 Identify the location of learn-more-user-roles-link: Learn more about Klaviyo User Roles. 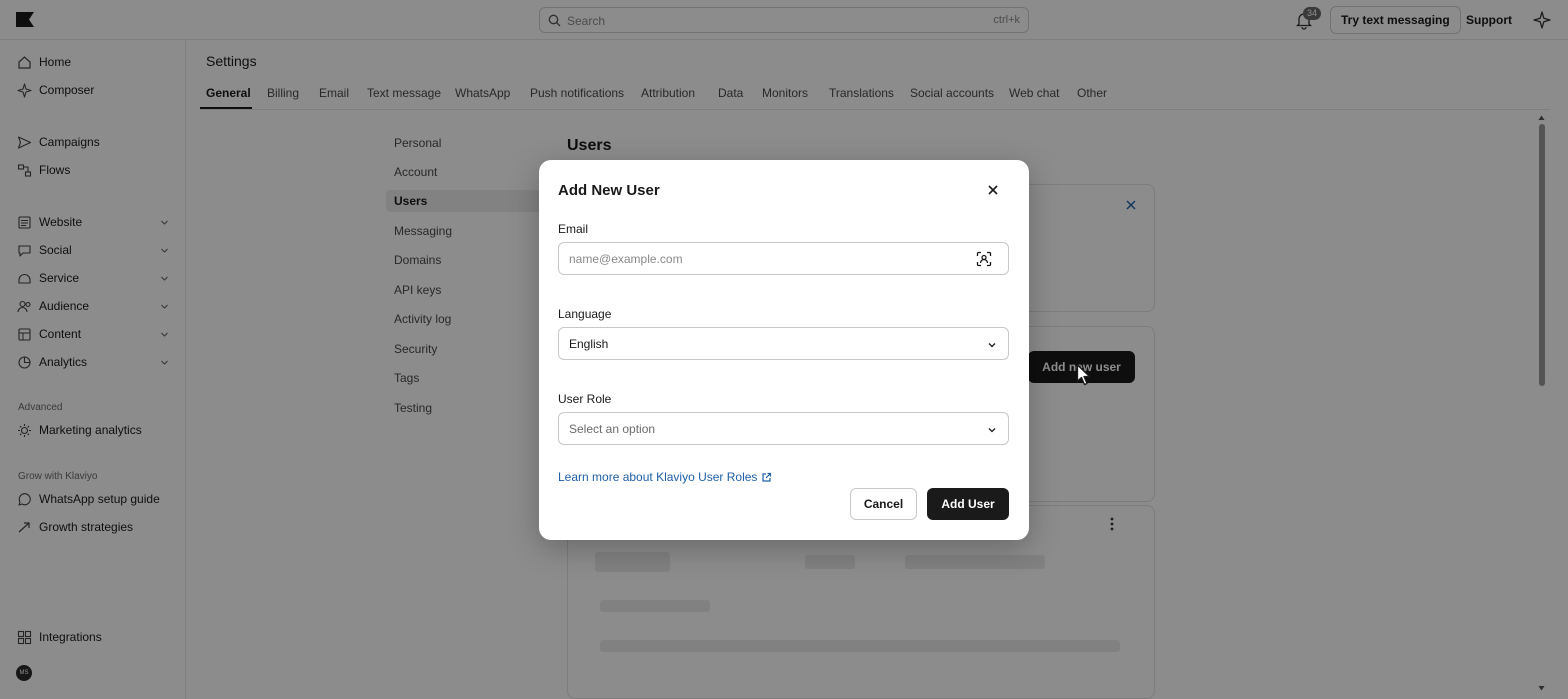
(665, 477).